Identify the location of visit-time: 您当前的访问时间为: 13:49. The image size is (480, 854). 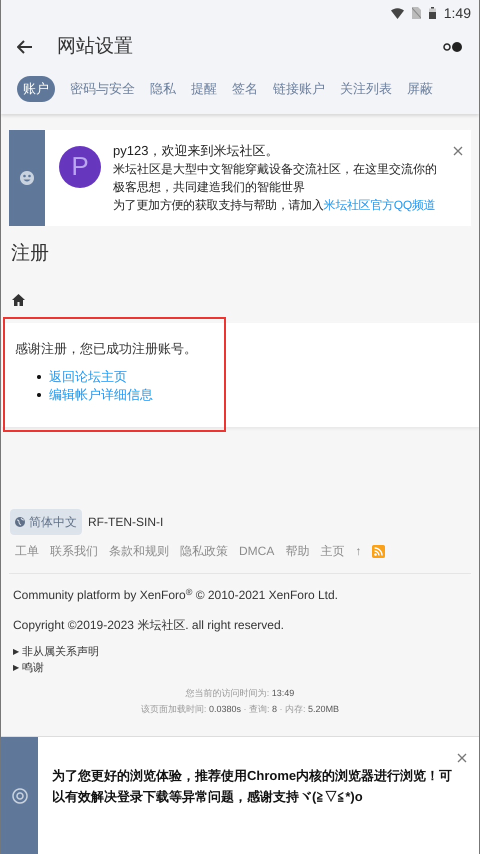
(240, 693).